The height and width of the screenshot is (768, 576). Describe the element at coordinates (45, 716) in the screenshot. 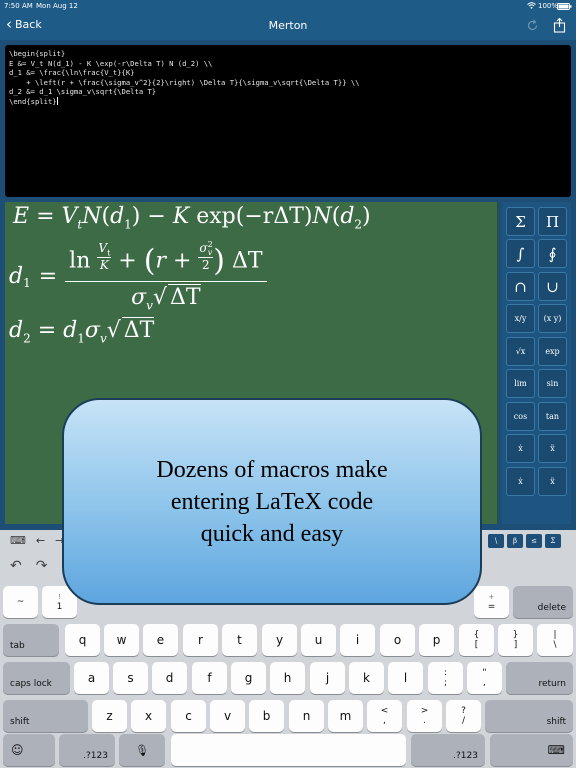

I see `shift-left-key: shift` at that location.